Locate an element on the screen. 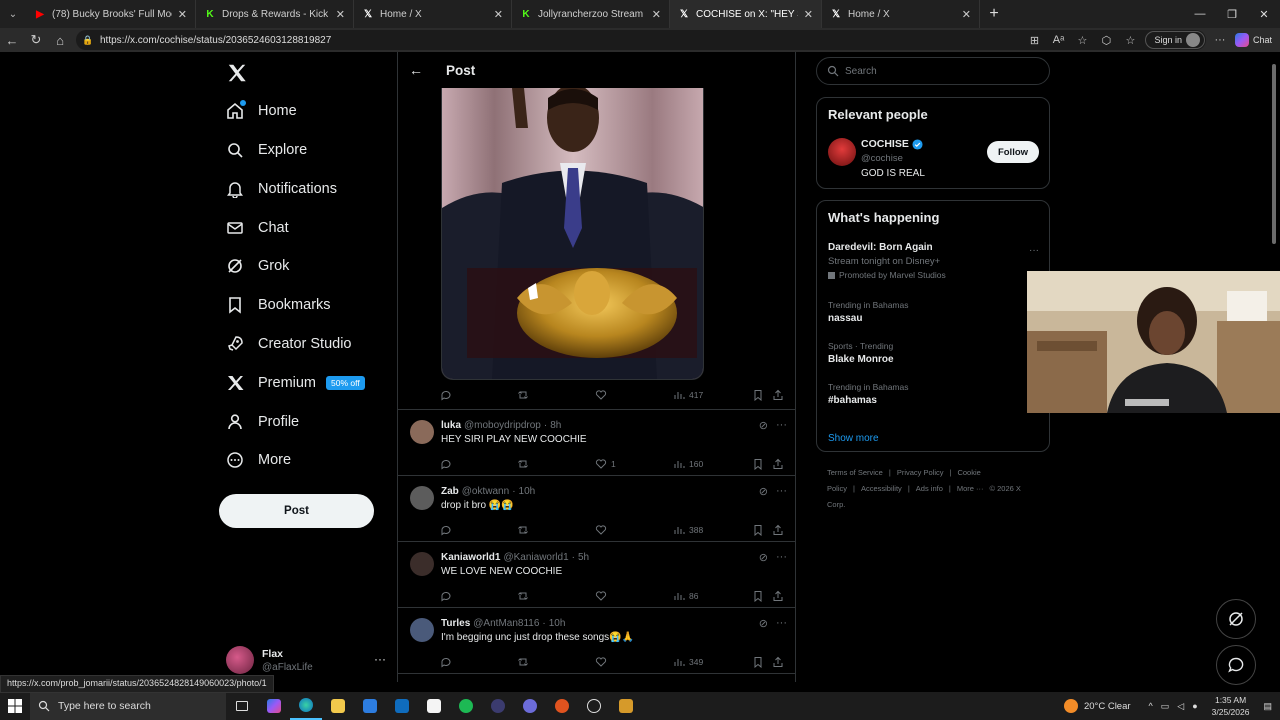  reply-author-name: luka is located at coordinates (451, 425).